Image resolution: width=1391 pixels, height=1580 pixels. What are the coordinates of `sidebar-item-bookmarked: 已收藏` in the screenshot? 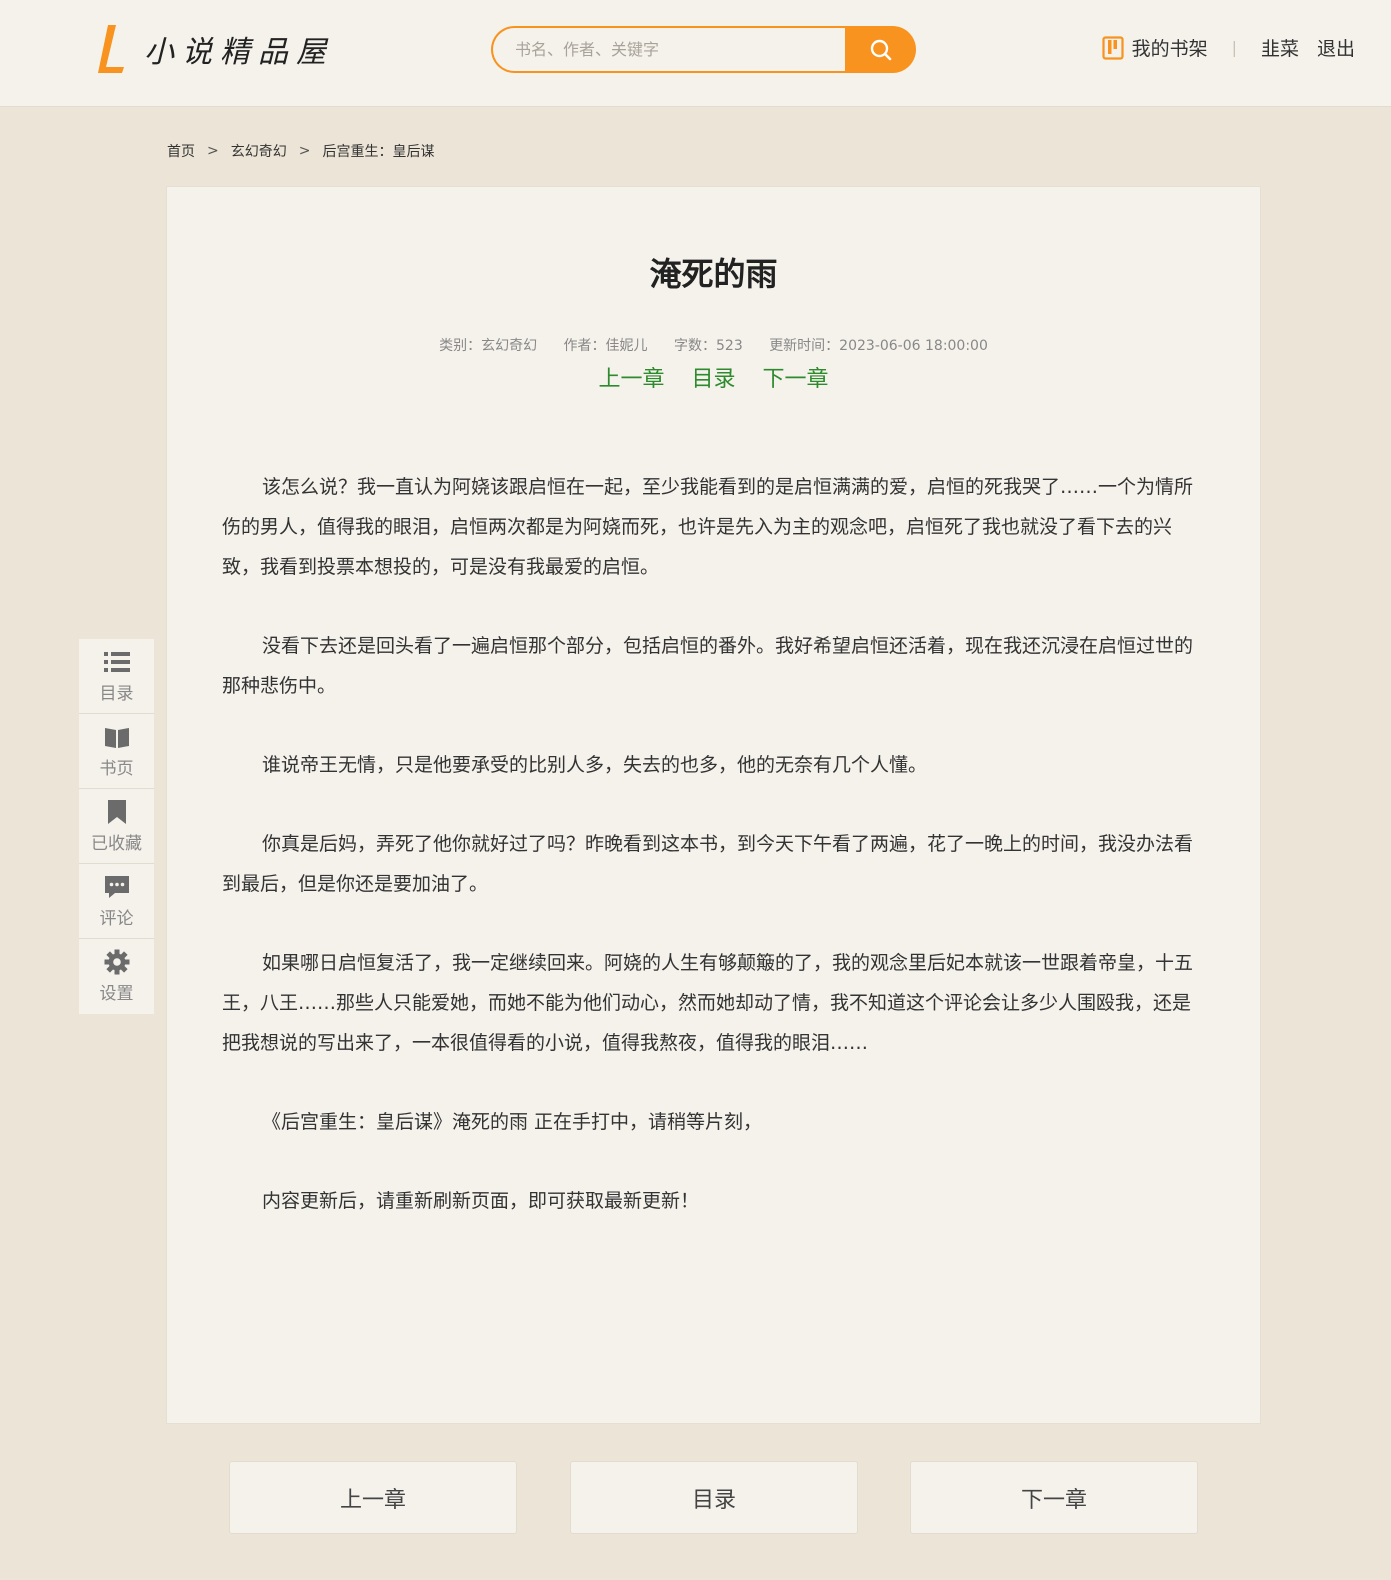 It's located at (116, 826).